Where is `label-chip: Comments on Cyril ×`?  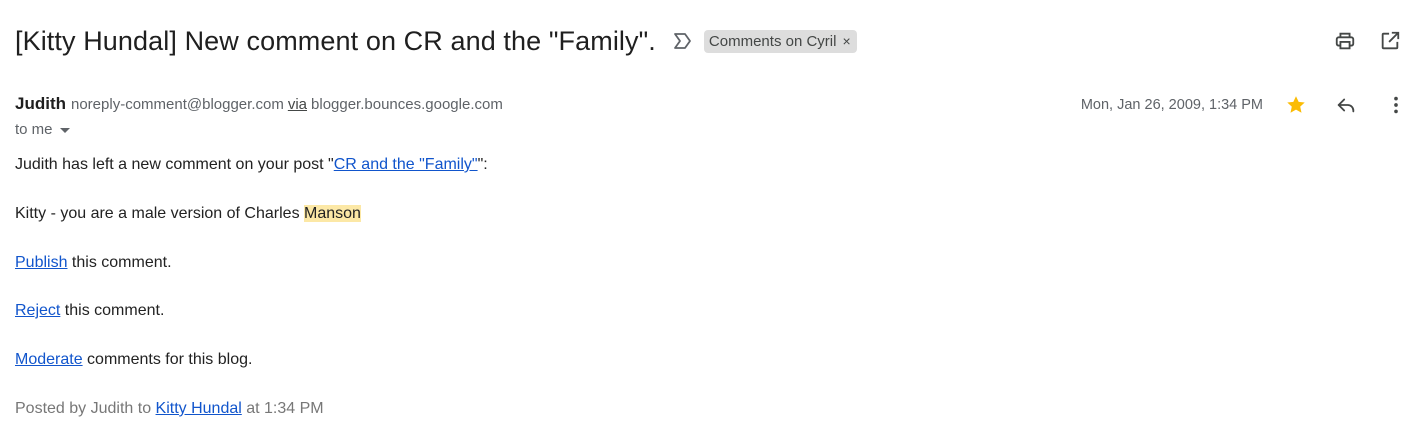 label-chip: Comments on Cyril × is located at coordinates (780, 41).